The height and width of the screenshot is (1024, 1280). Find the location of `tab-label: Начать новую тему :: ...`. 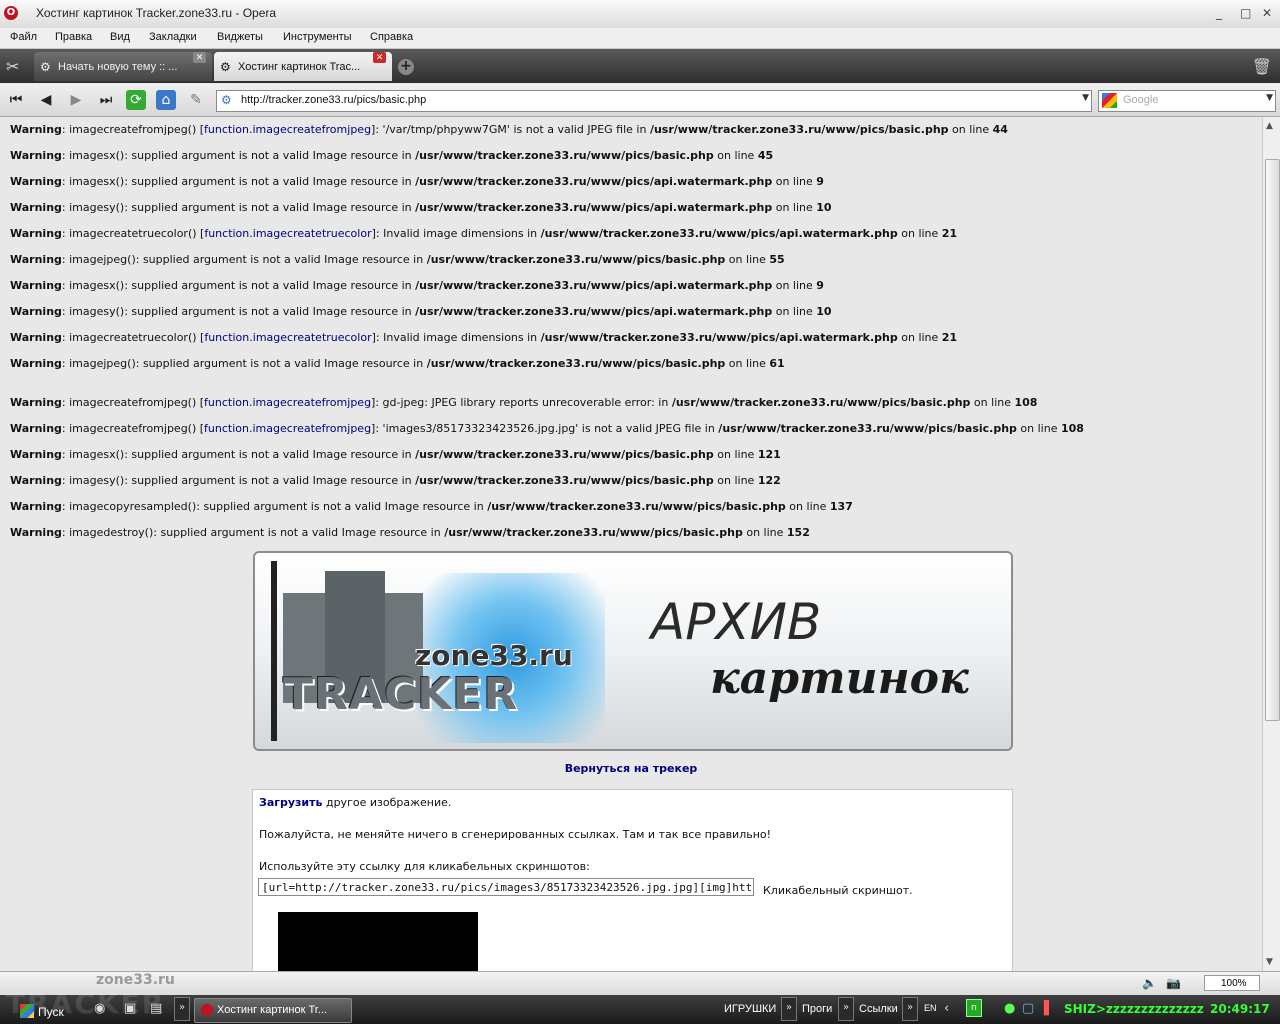

tab-label: Начать новую тему :: ... is located at coordinates (118, 67).